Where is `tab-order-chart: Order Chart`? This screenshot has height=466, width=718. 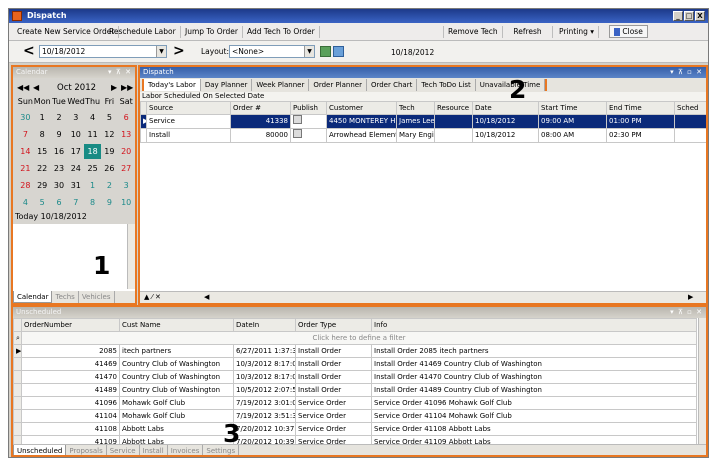
tab-order-chart: Order Chart is located at coordinates (392, 85).